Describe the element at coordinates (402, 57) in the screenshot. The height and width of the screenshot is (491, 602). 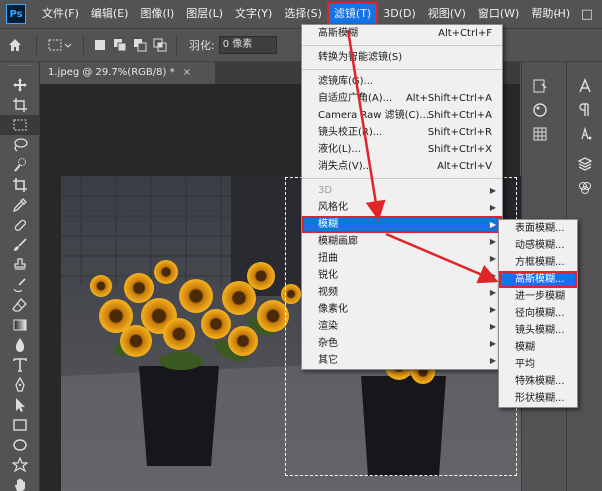
I see `menu-item-convert-smart-filter: 转换为智能滤镜(S)` at that location.